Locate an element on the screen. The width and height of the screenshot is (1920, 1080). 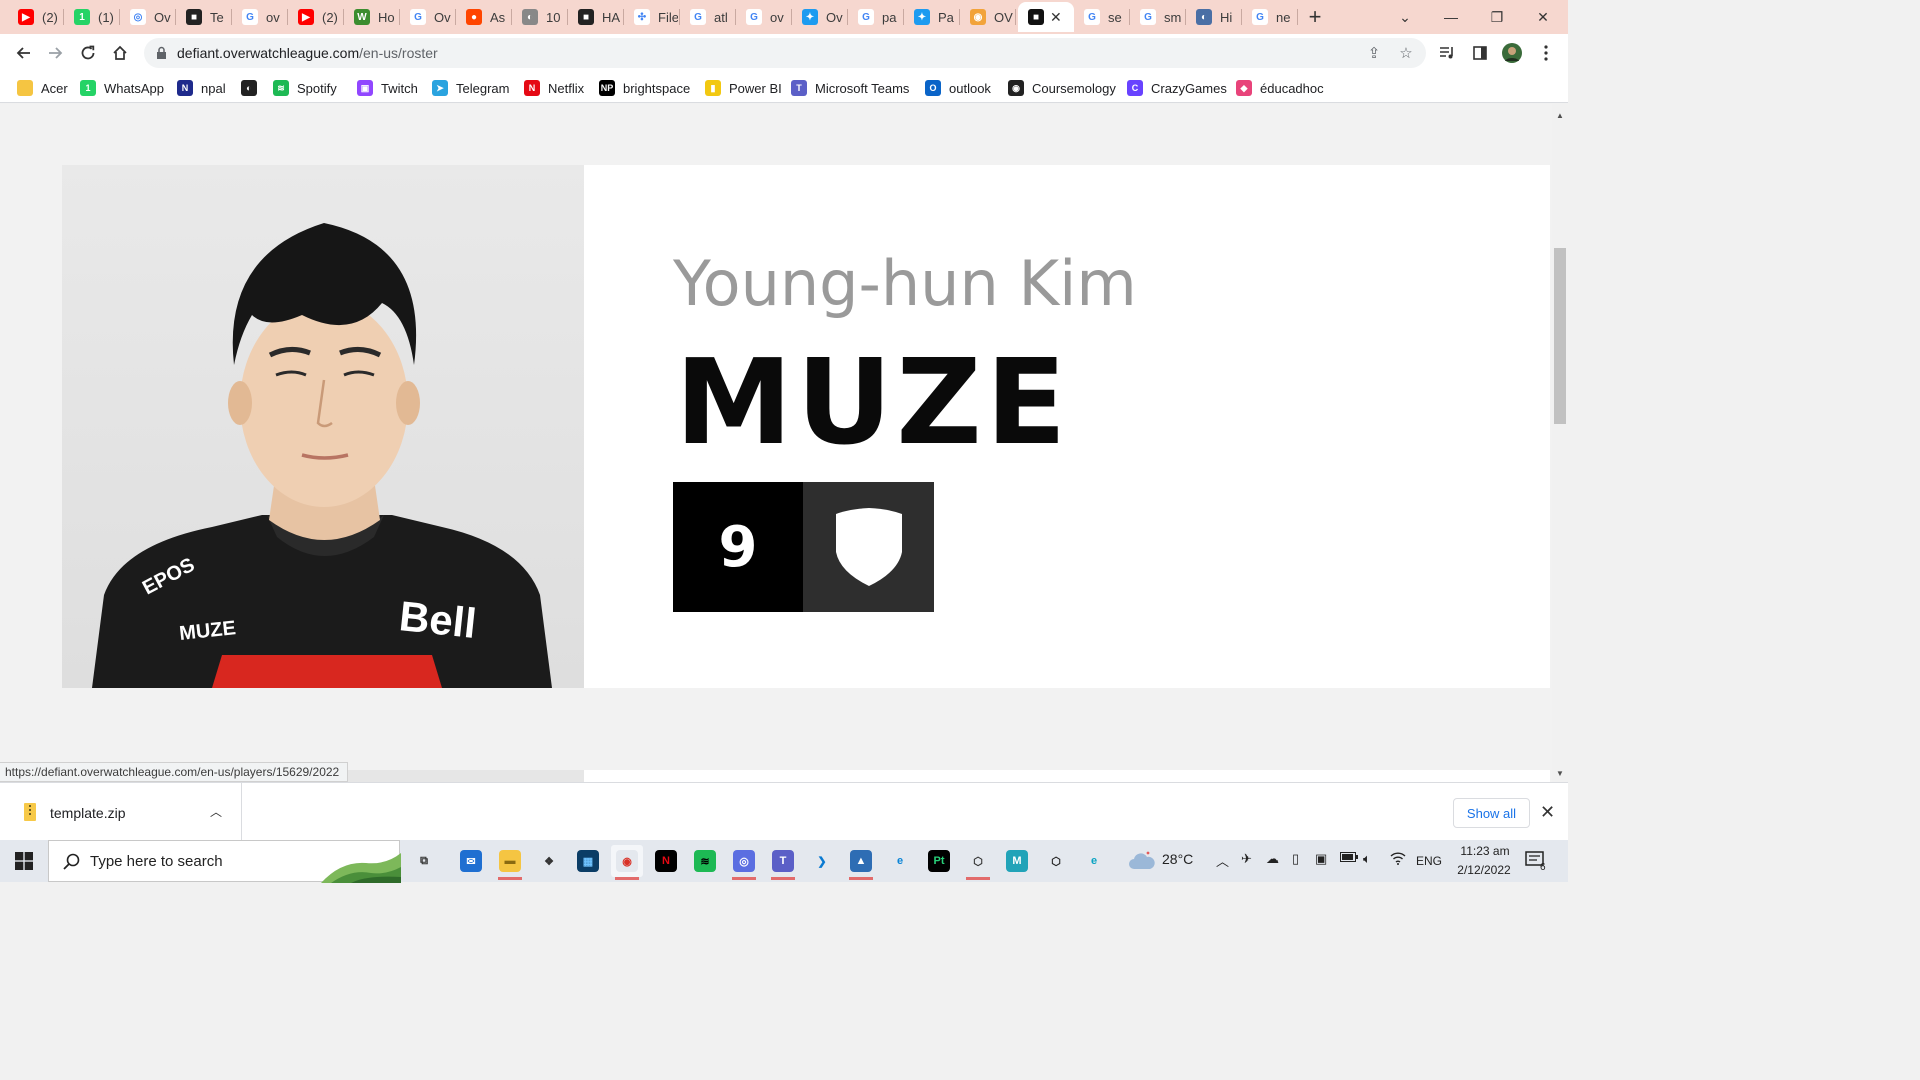
taskbar-pycharm: Pt is located at coordinates (939, 861).